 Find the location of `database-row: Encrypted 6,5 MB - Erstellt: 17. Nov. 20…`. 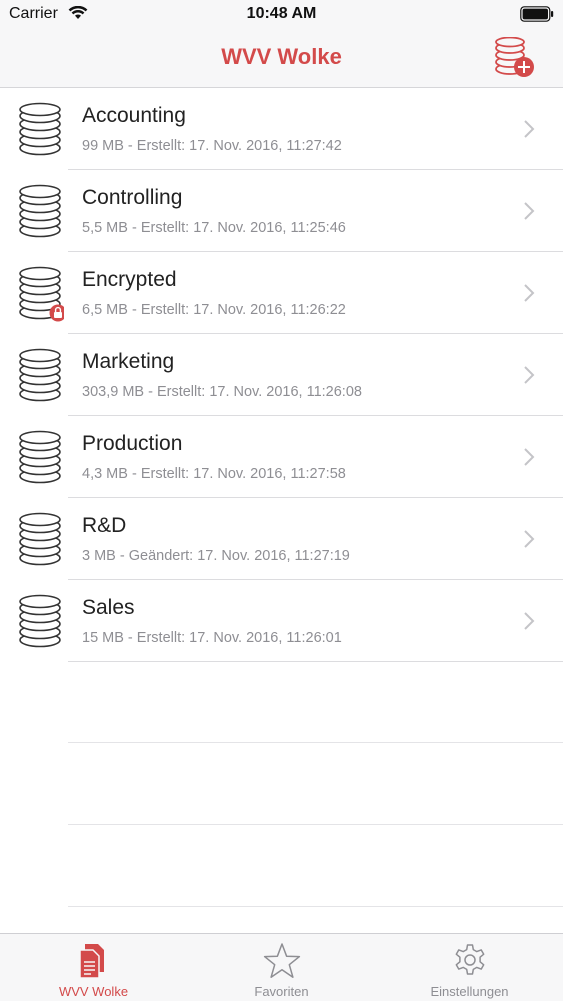

database-row: Encrypted 6,5 MB - Erstellt: 17. Nov. 20… is located at coordinates (281, 293).